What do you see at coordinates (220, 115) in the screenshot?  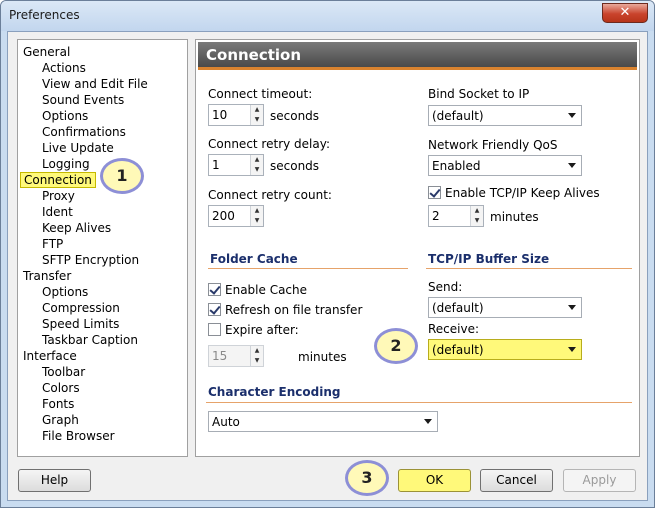 I see `connect-timeout-value: 10` at bounding box center [220, 115].